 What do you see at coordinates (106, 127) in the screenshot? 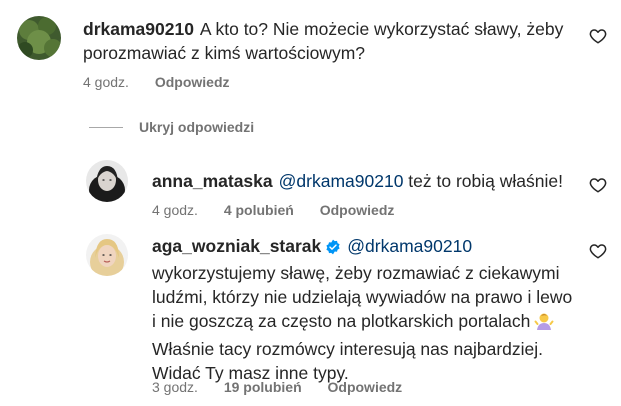
I see `divider` at bounding box center [106, 127].